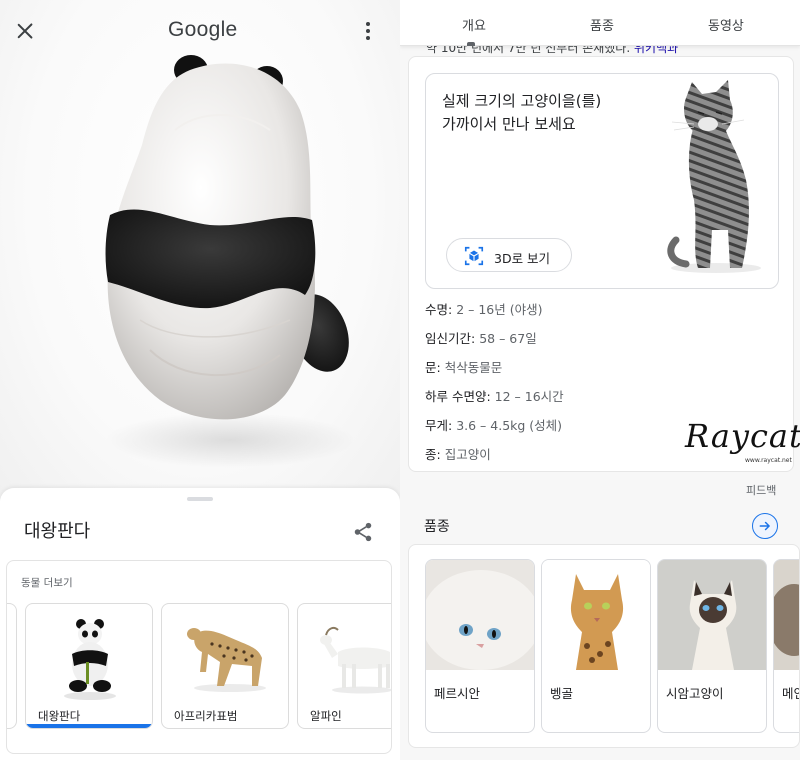 This screenshot has height=760, width=800. What do you see at coordinates (12, 666) in the screenshot?
I see `animal-thumb-previous` at bounding box center [12, 666].